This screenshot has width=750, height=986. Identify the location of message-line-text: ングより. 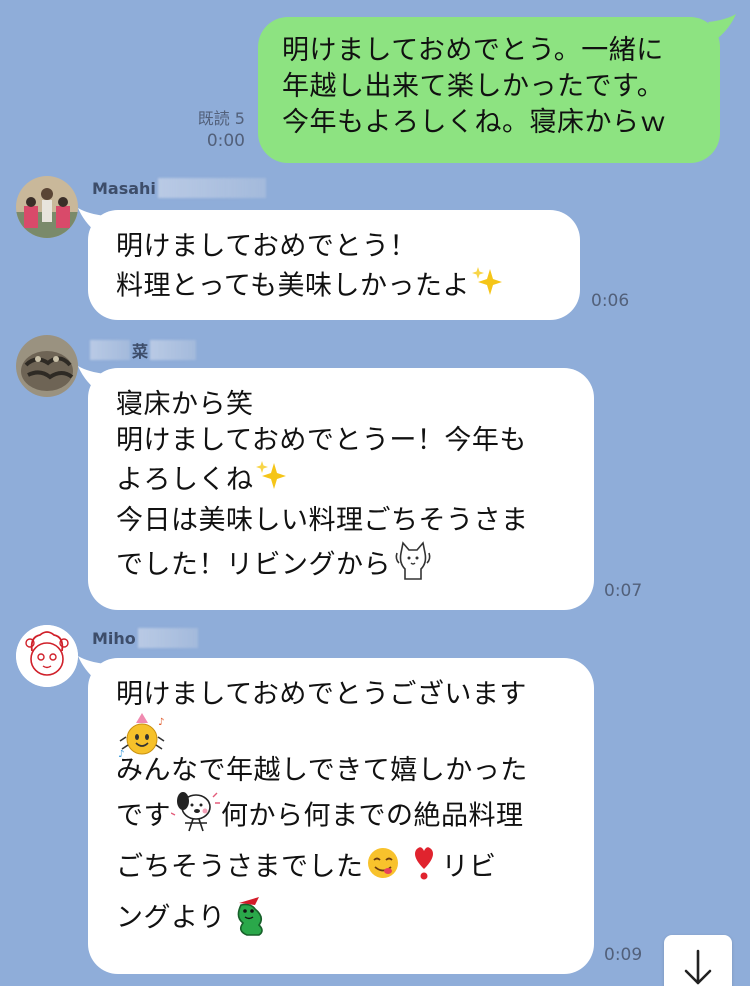
(171, 918).